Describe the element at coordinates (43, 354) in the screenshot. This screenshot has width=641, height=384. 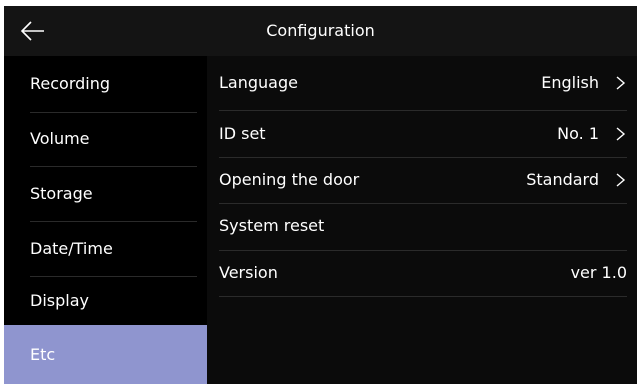
I see `sidebar-item-label: Etc` at that location.